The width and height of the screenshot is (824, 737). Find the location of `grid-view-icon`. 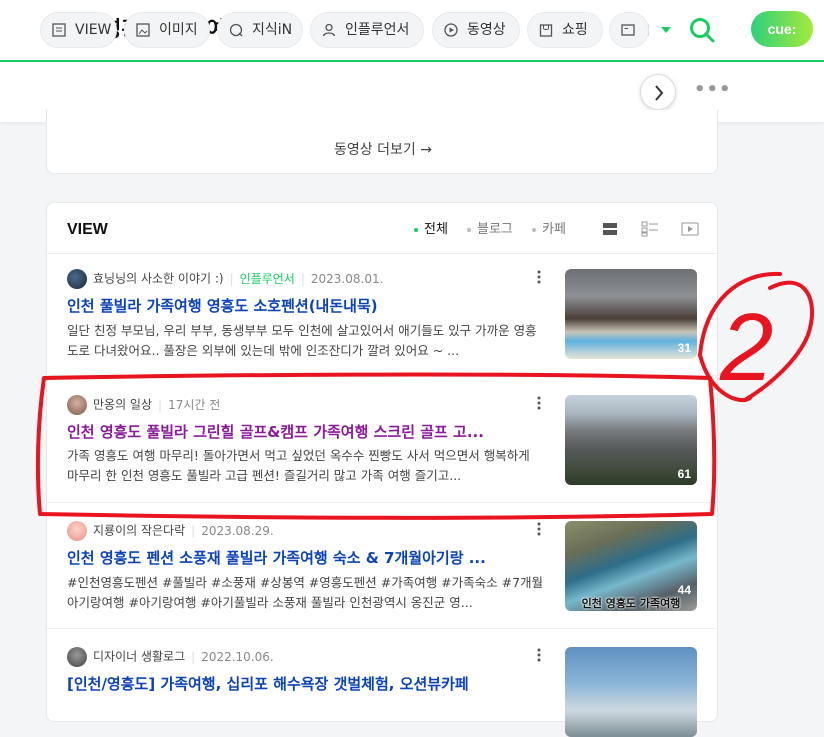

grid-view-icon is located at coordinates (650, 229).